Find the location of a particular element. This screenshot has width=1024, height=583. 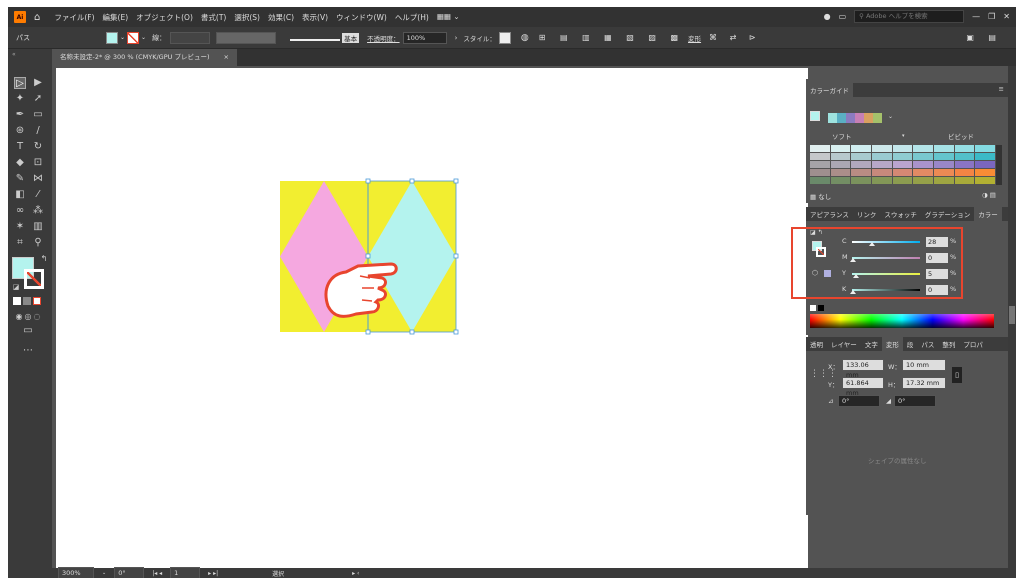

tab-character: 文字 is located at coordinates (871, 344).